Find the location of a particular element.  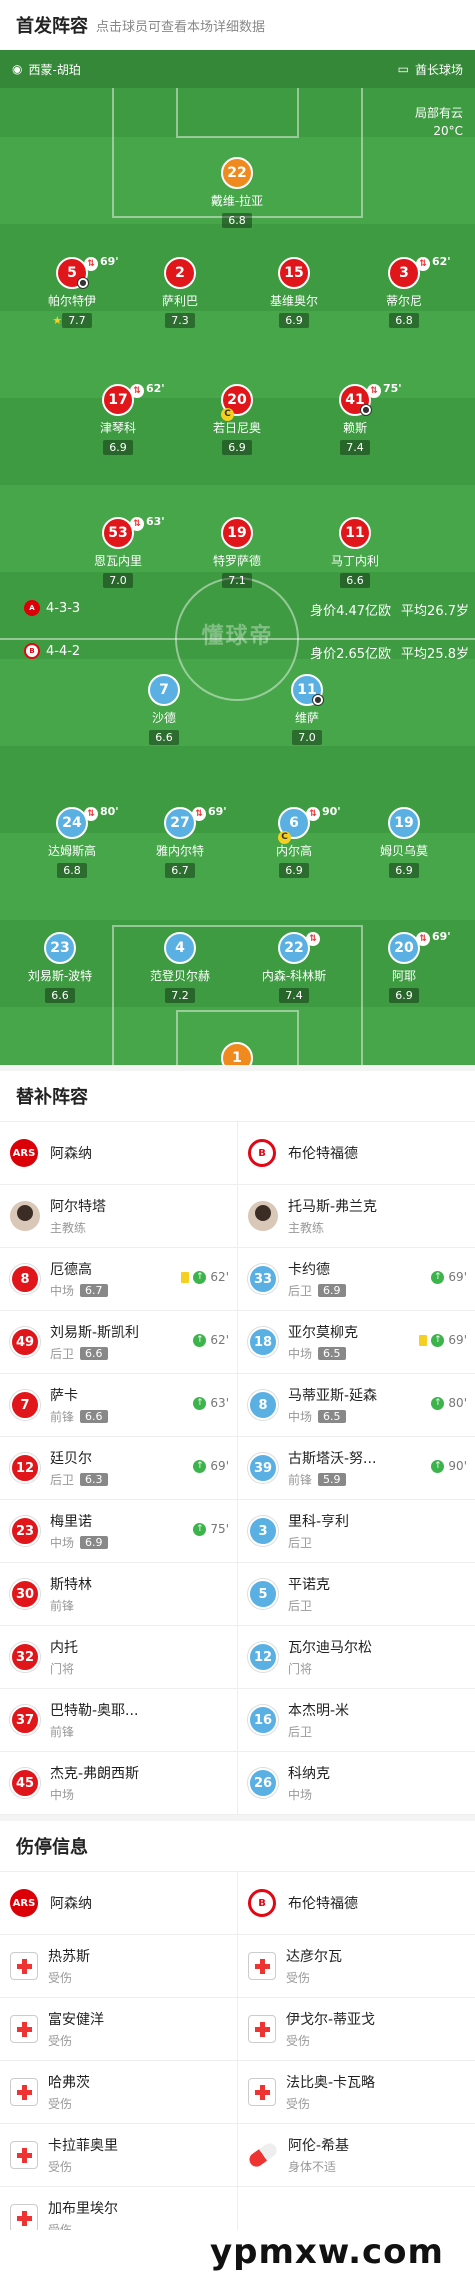

player-name: 恩瓦内里 is located at coordinates (117, 561).